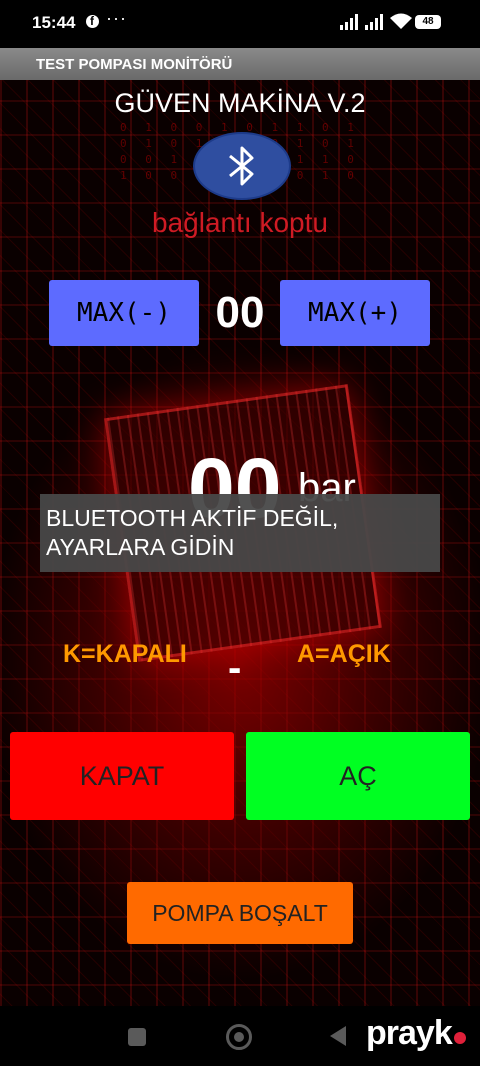 The height and width of the screenshot is (1066, 480). What do you see at coordinates (240, 312) in the screenshot?
I see `max-value: 00` at bounding box center [240, 312].